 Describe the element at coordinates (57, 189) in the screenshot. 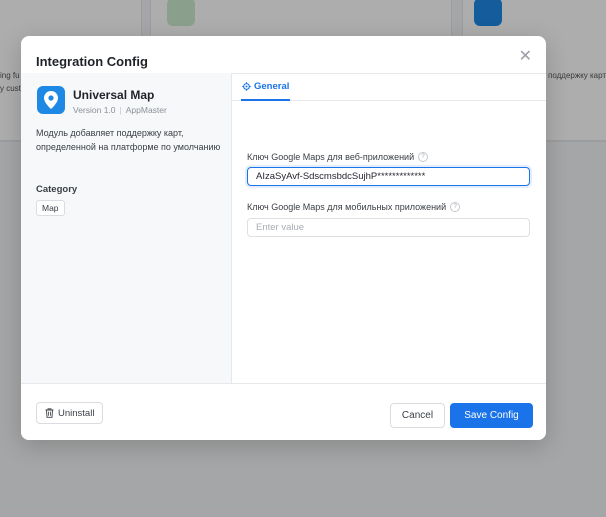

I see `category-label: Category` at that location.